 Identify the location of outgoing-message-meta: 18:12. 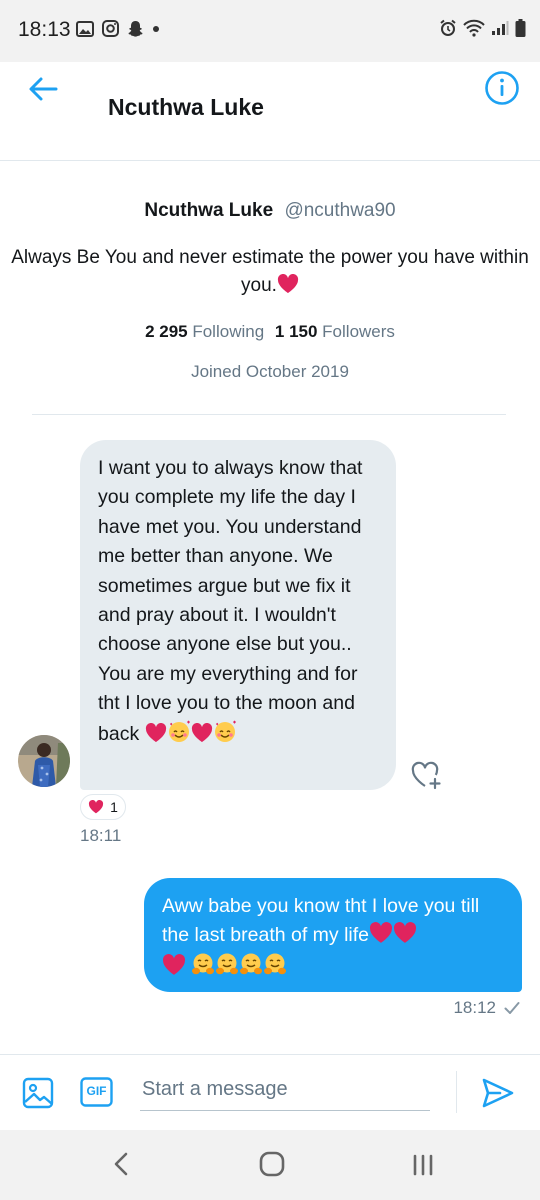
(486, 1008).